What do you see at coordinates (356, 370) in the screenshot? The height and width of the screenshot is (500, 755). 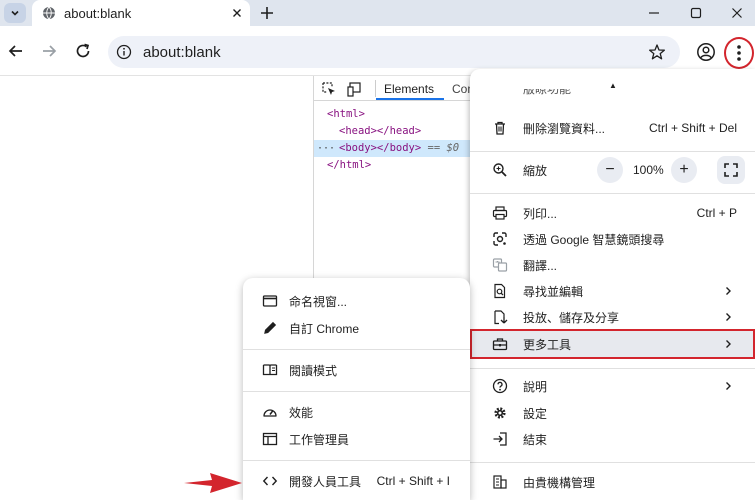 I see `submenu-item-reading-mode: 閱讀模式` at bounding box center [356, 370].